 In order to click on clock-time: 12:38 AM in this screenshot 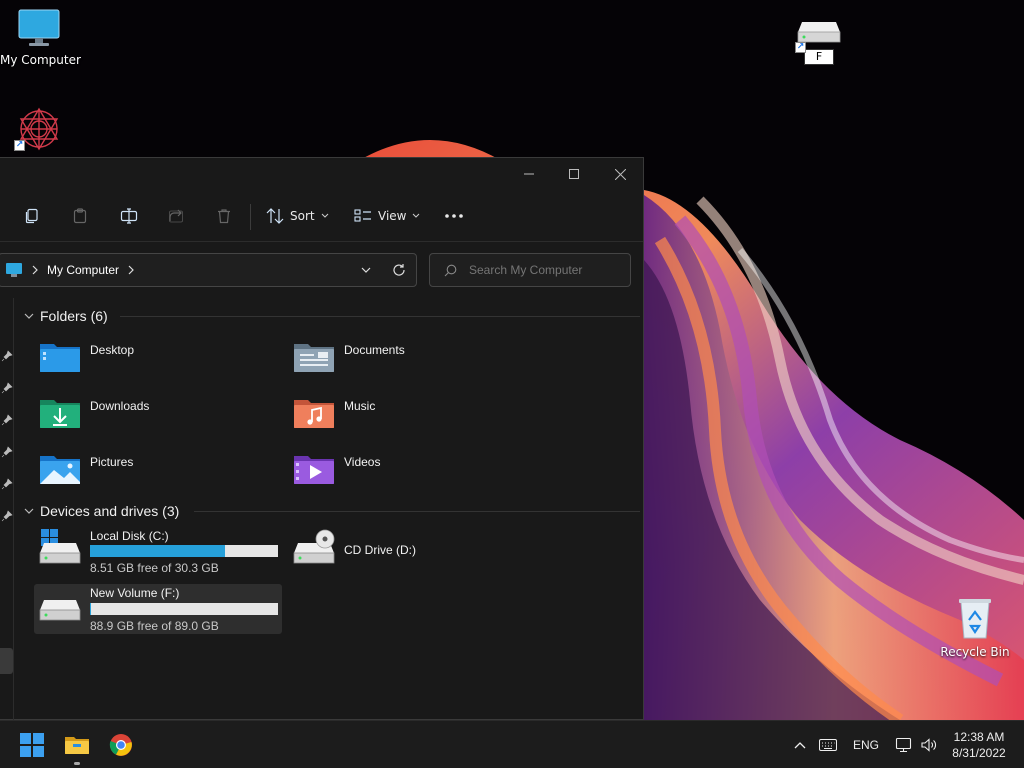, I will do `click(979, 737)`.